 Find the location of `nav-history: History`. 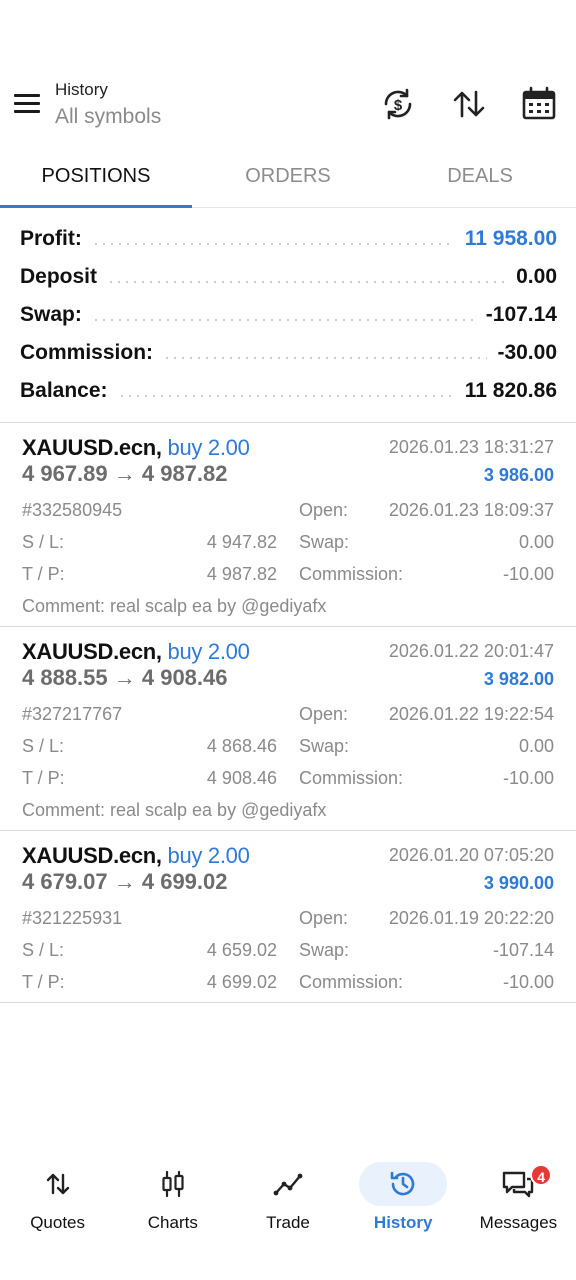

nav-history: History is located at coordinates (403, 1200).